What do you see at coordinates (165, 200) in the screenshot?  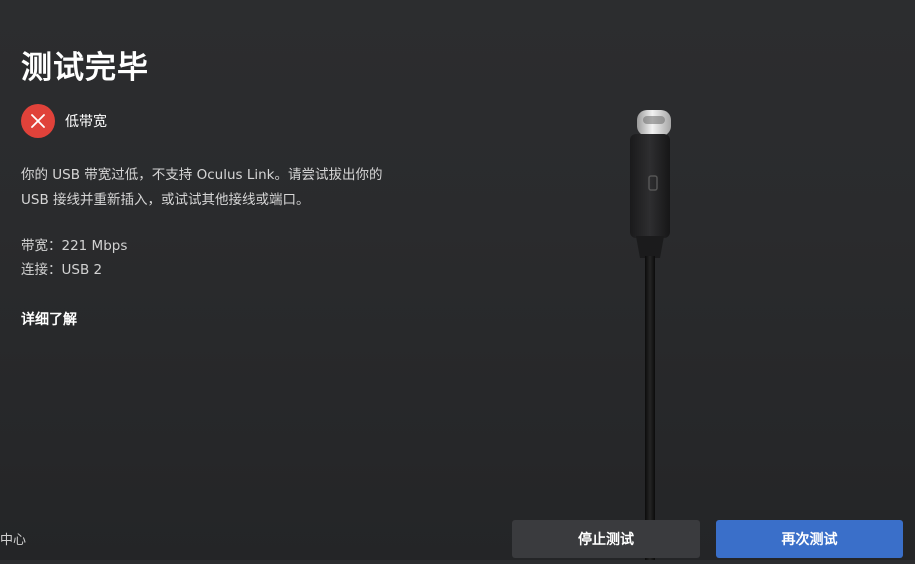 I see `description-line-2: USB 接线并重新插入，或试试其他接线或端口。` at bounding box center [165, 200].